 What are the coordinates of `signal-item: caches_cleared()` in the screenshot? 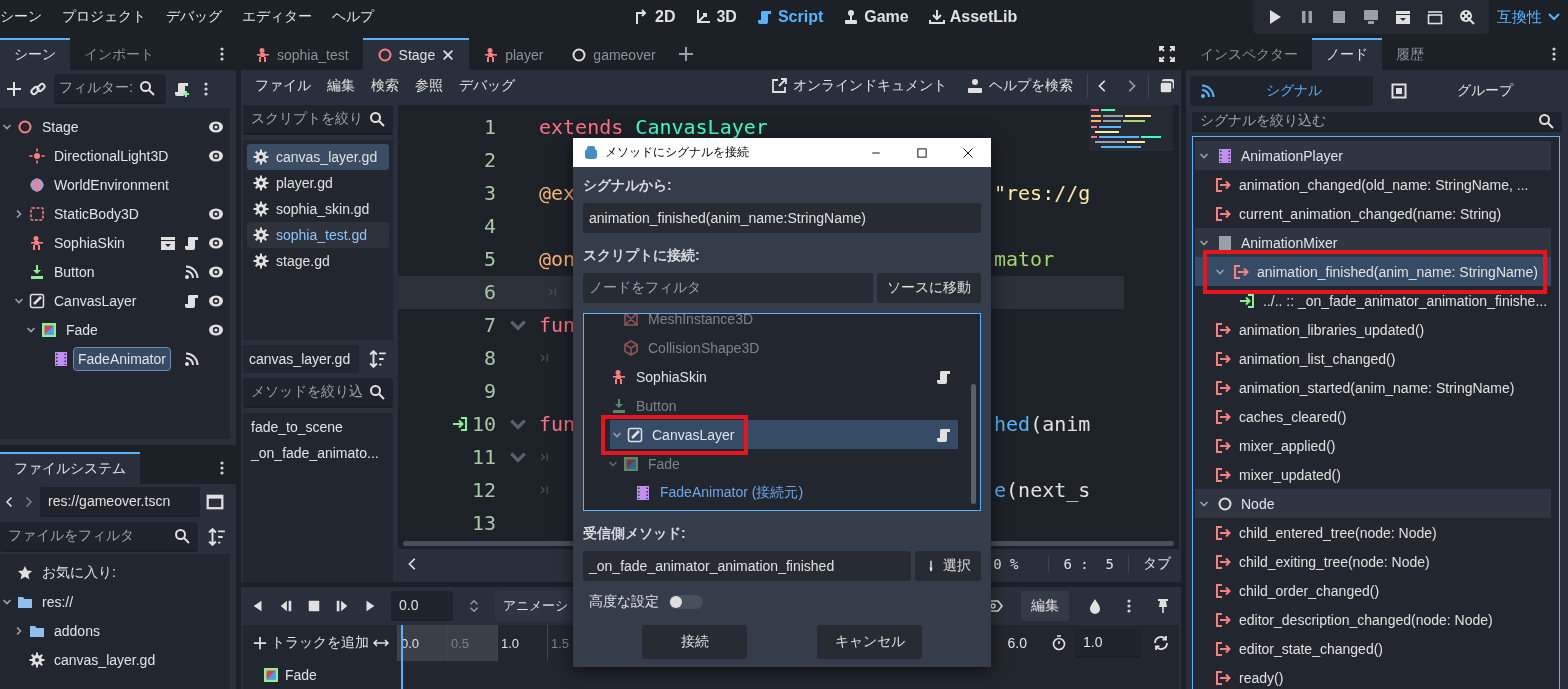 It's located at (1373, 416).